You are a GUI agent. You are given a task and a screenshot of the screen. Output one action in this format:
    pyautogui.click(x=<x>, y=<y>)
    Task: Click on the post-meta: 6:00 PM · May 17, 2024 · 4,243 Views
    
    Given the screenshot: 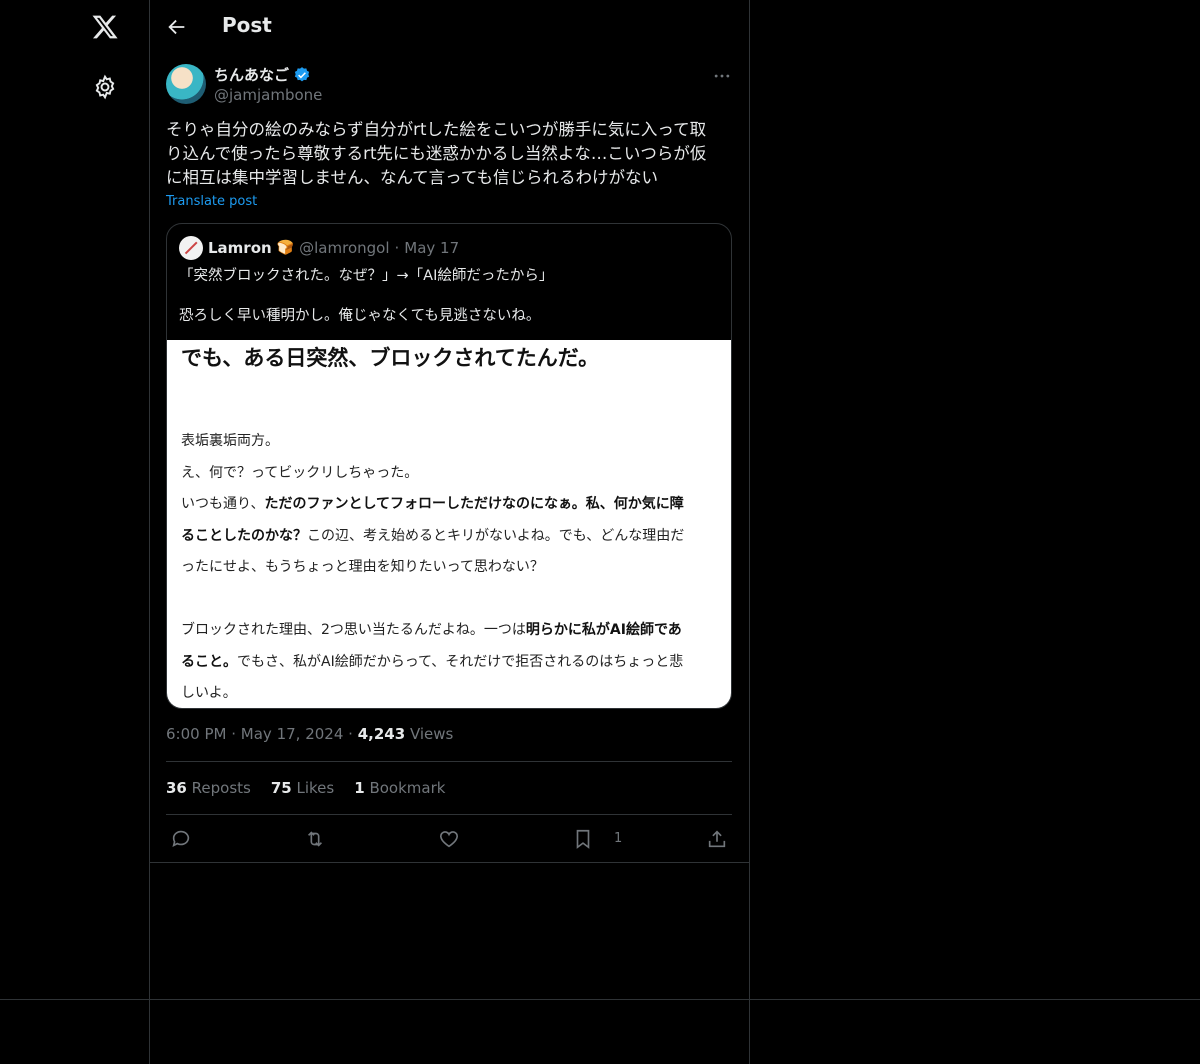 What is the action you would take?
    pyautogui.click(x=309, y=734)
    